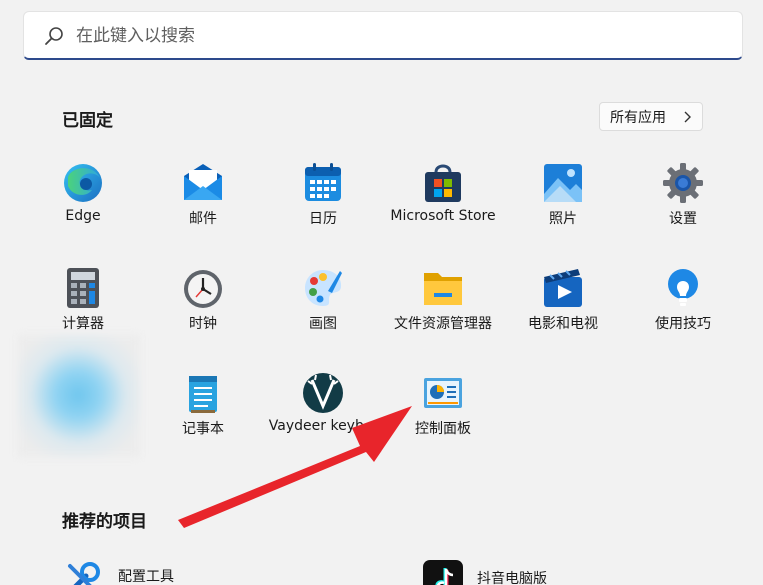 The image size is (763, 585). I want to click on app-photos: 照片, so click(562, 212).